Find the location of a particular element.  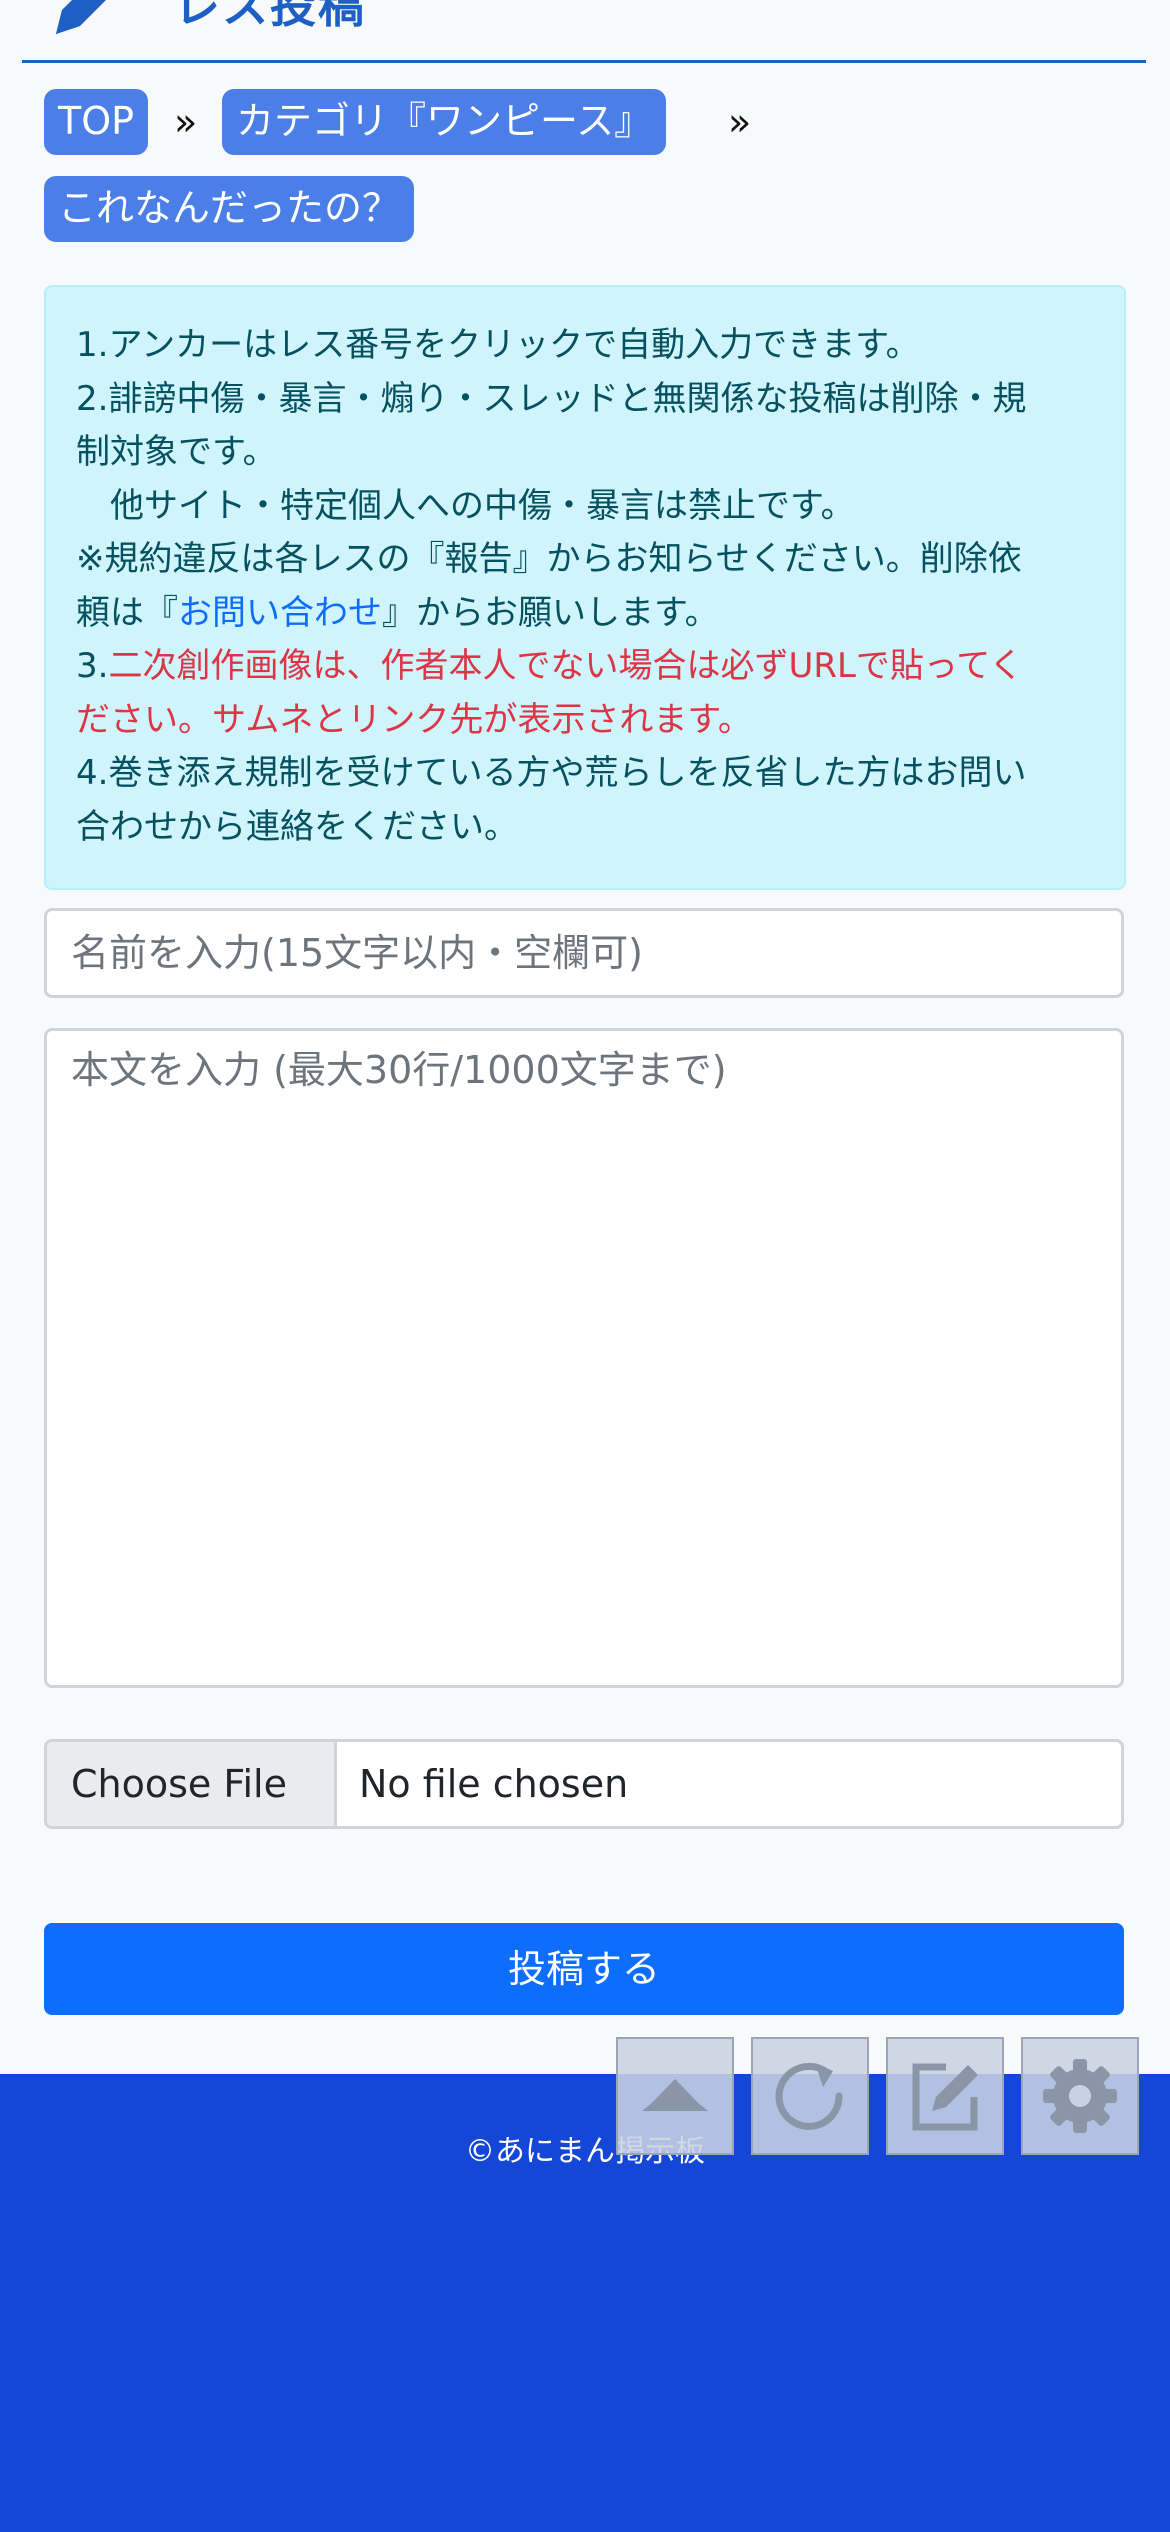

gear-icon is located at coordinates (1080, 2096).